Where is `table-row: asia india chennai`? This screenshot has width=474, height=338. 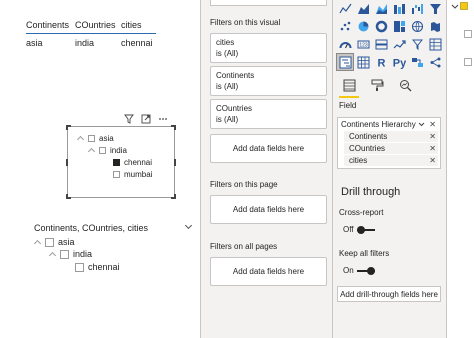
table-row: asia india chennai is located at coordinates (91, 43).